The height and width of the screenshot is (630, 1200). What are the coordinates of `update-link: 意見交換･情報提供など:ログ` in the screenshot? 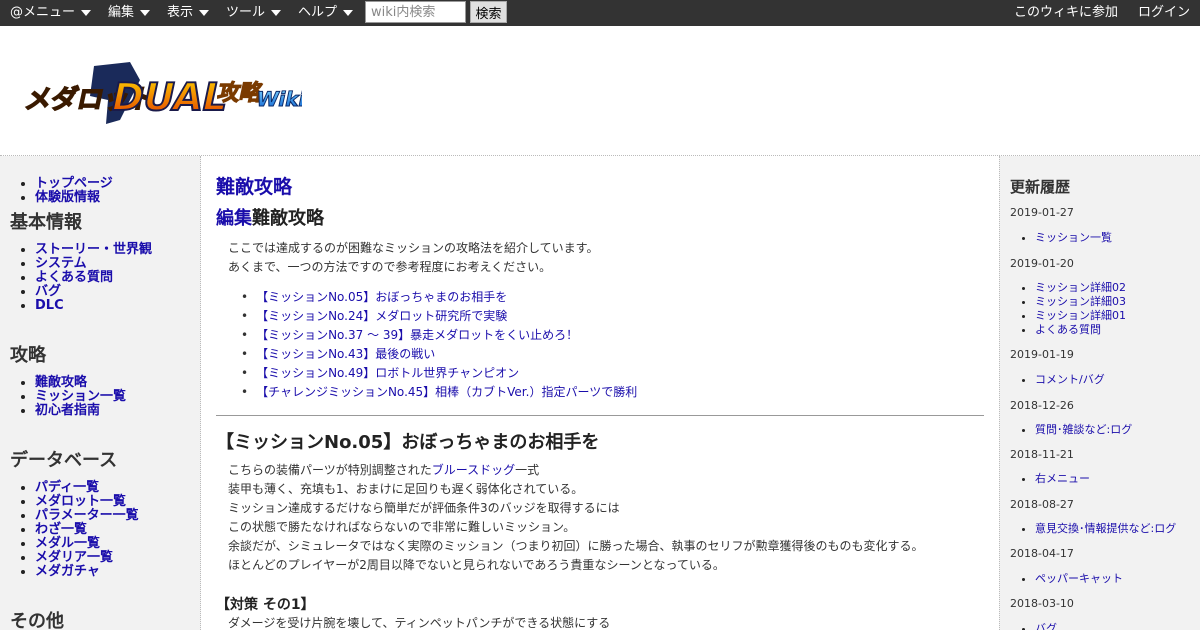 It's located at (1105, 528).